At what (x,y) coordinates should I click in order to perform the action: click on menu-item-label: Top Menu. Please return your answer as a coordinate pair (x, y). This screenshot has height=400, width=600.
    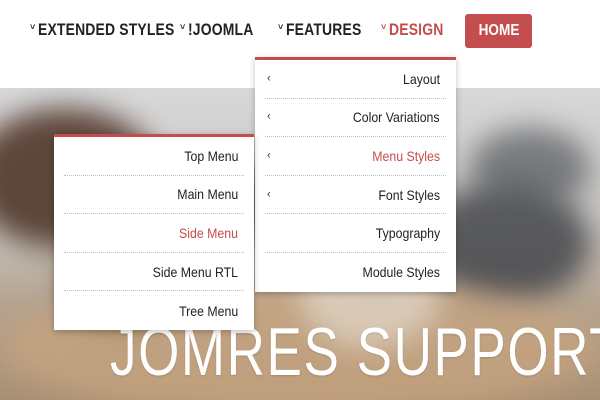
    Looking at the image, I should click on (210, 155).